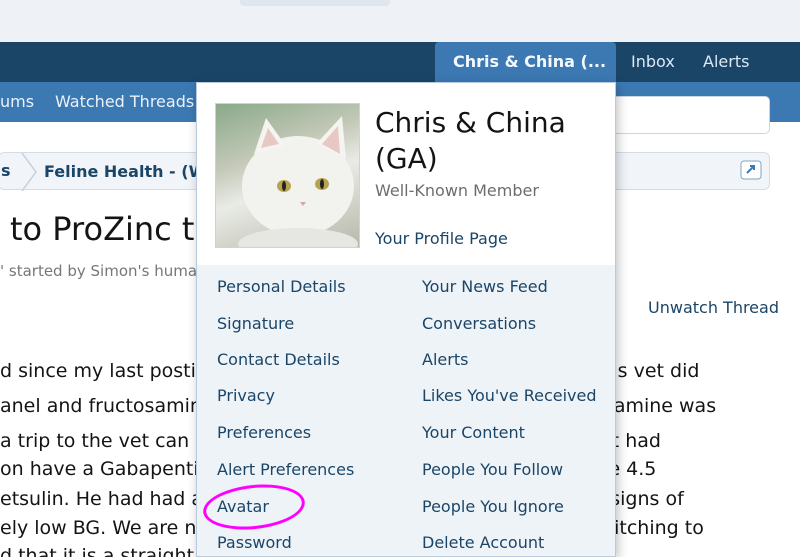  I want to click on menu-news-feed: Your News Feed, so click(485, 286).